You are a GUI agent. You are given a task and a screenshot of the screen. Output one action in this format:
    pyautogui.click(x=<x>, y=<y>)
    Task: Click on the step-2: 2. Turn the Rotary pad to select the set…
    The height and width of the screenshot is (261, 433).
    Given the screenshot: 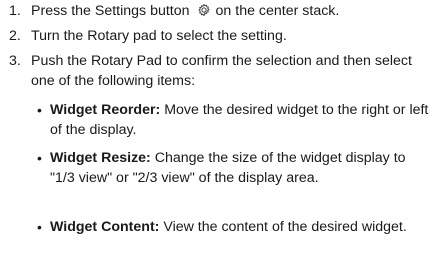 What is the action you would take?
    pyautogui.click(x=216, y=37)
    